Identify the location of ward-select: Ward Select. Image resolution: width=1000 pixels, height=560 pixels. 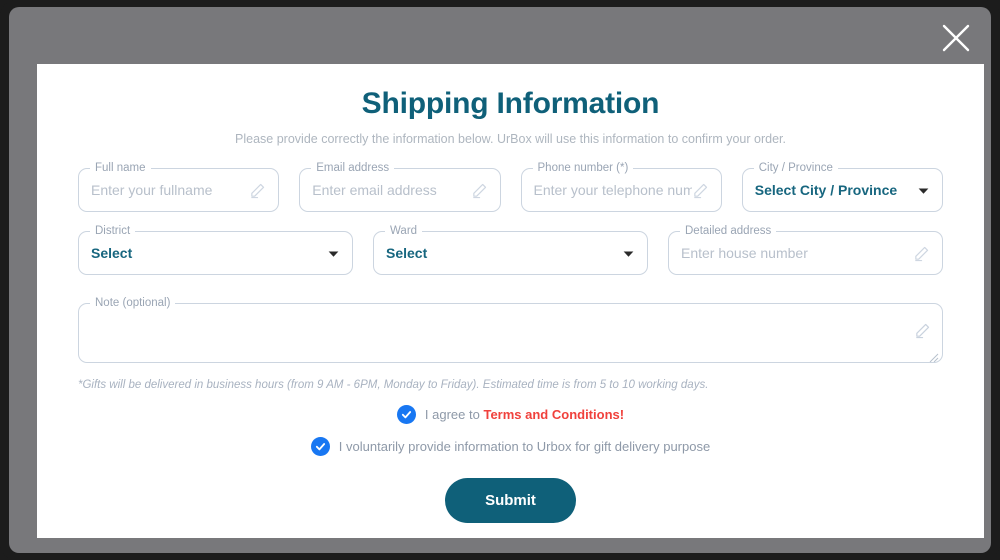
(510, 250).